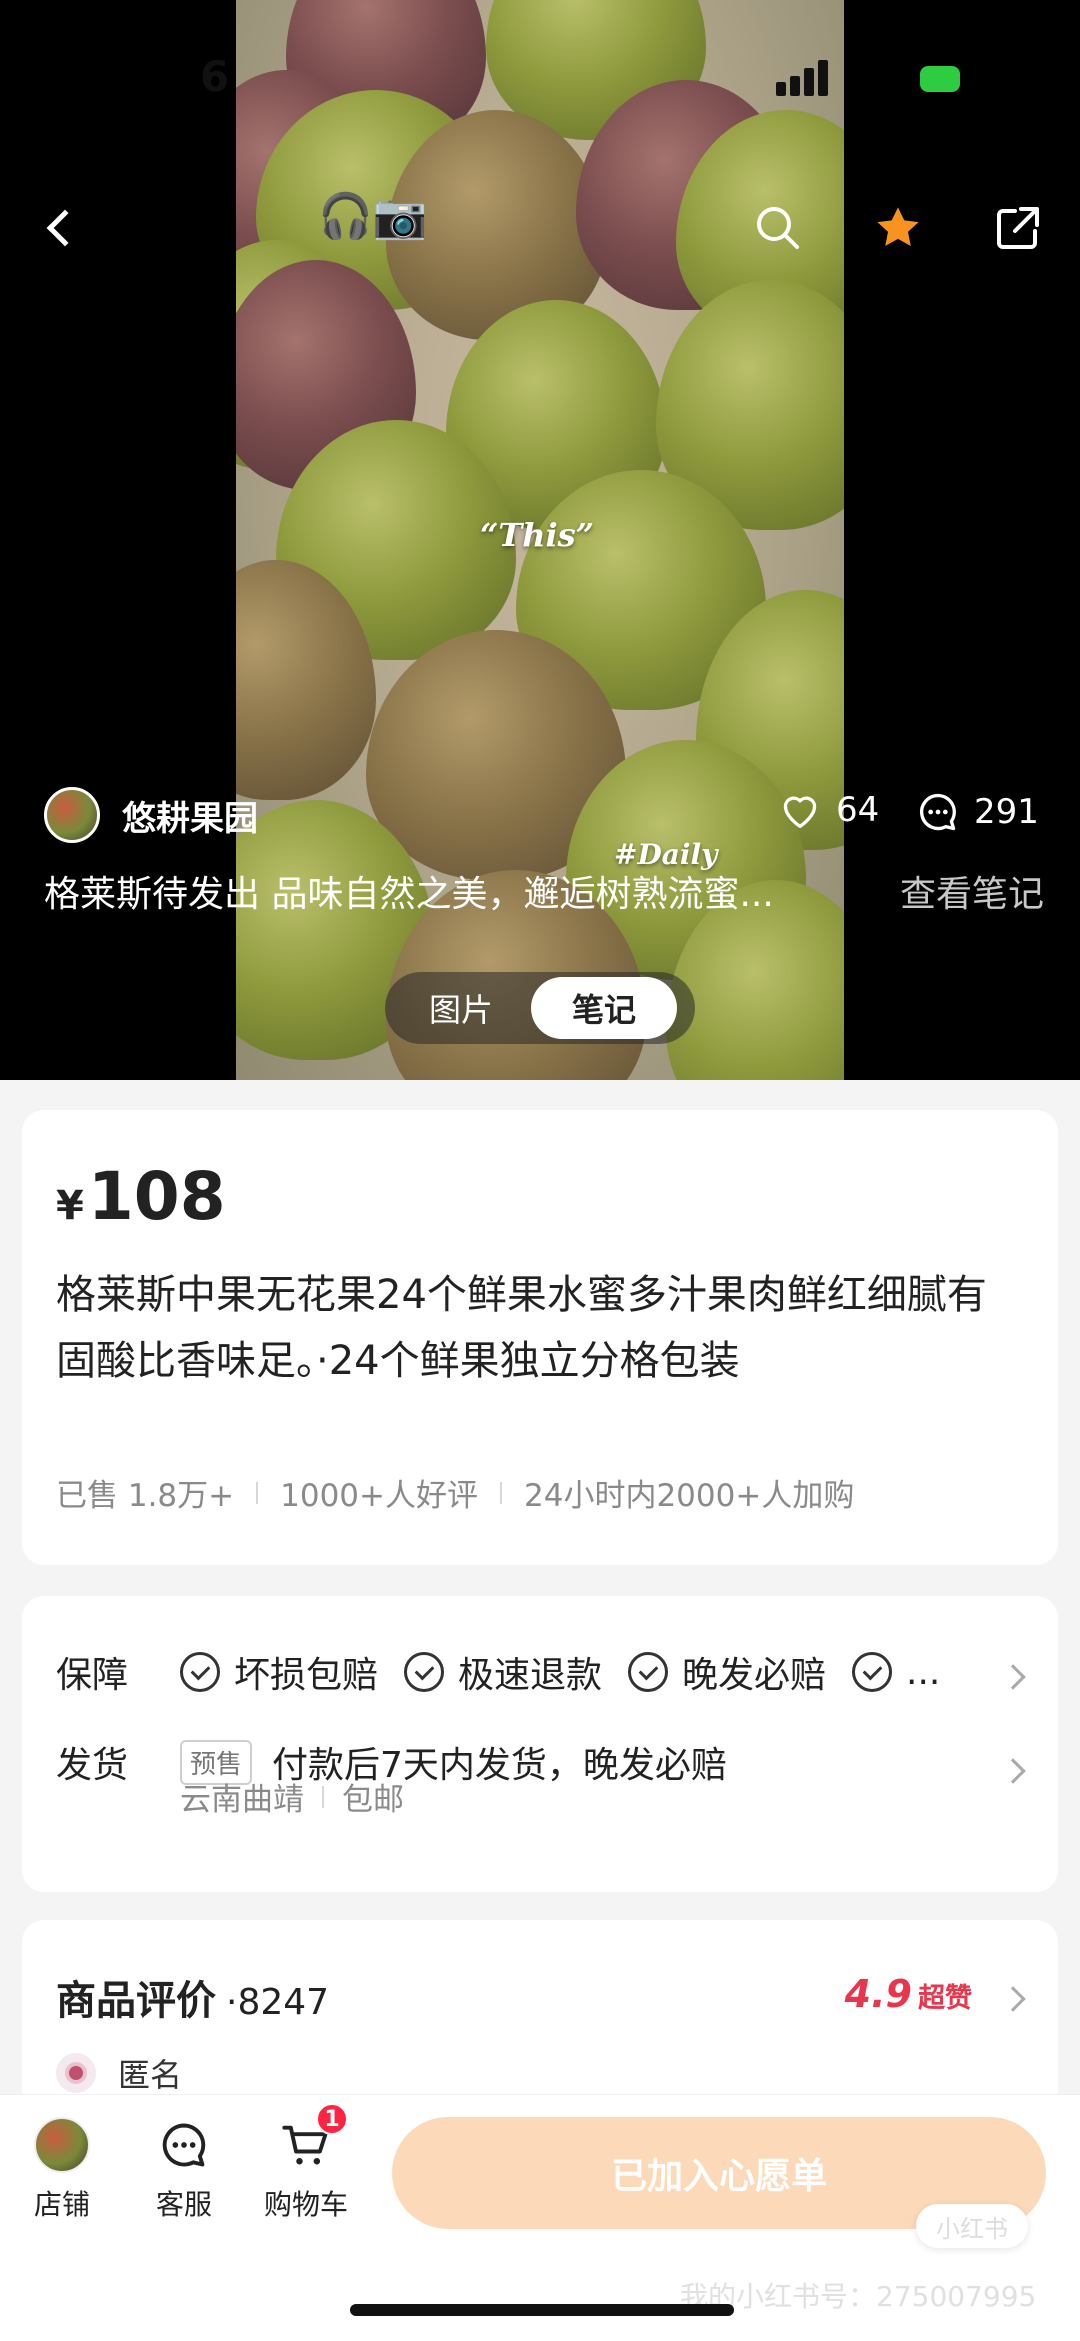  I want to click on guarantee-item: 晚发必赔, so click(727, 1672).